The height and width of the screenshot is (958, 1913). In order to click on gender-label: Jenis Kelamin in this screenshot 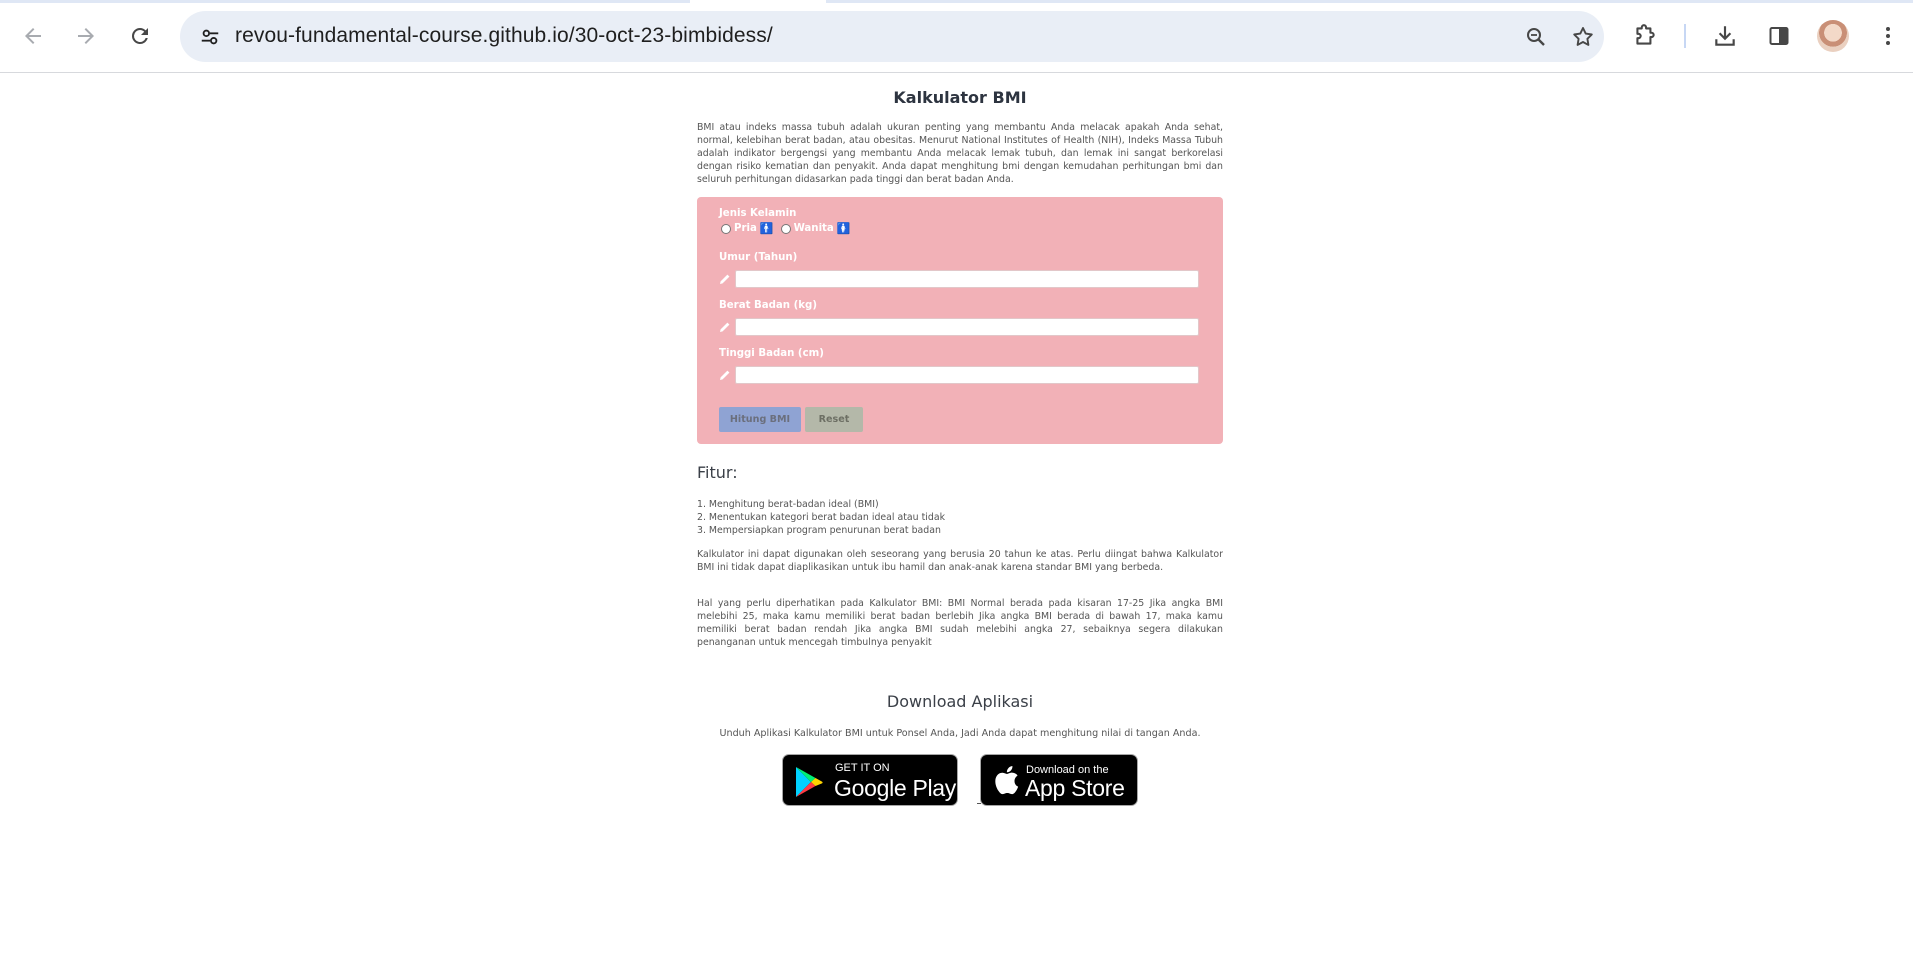, I will do `click(758, 213)`.